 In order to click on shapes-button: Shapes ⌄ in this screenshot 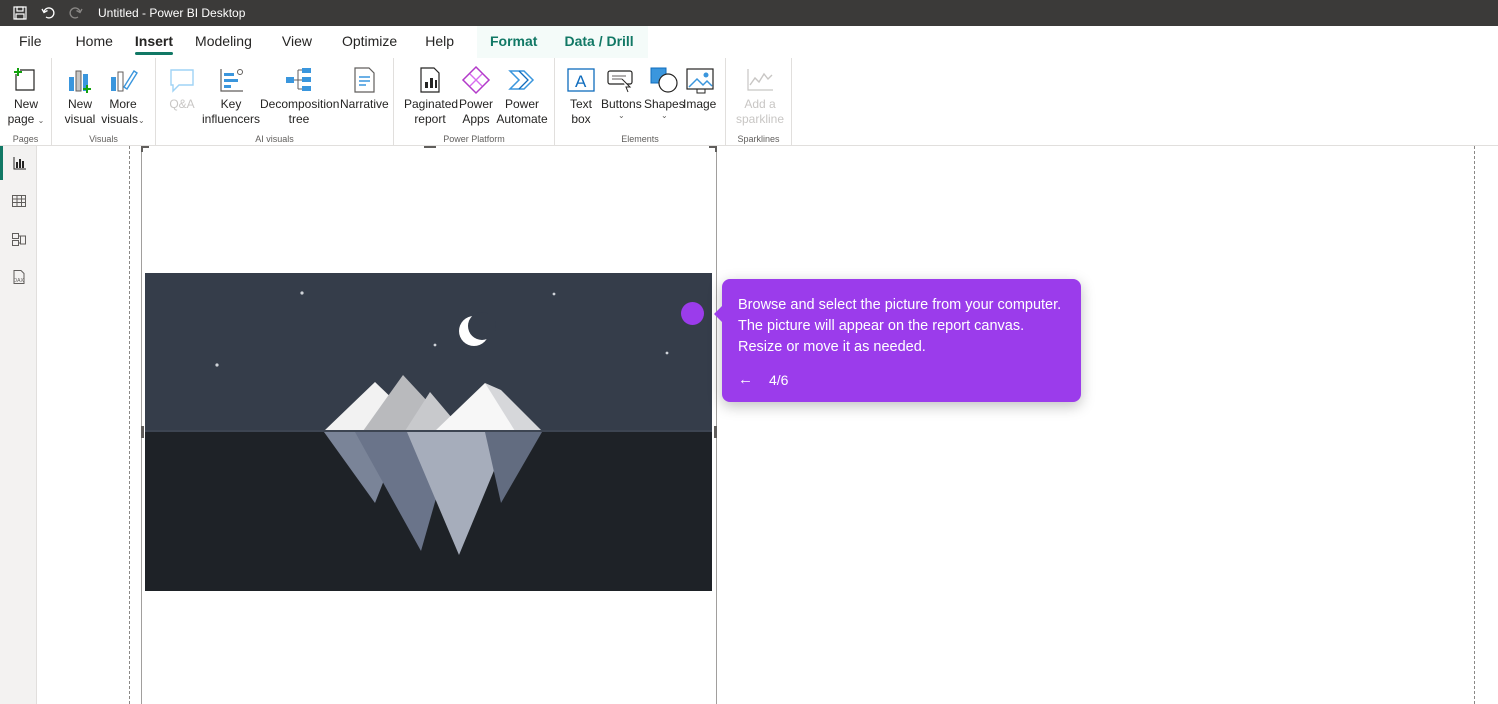, I will do `click(664, 92)`.